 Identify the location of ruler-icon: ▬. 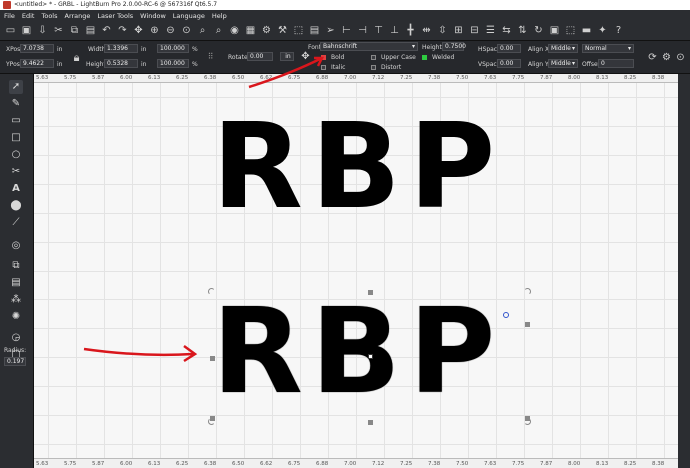
(586, 30).